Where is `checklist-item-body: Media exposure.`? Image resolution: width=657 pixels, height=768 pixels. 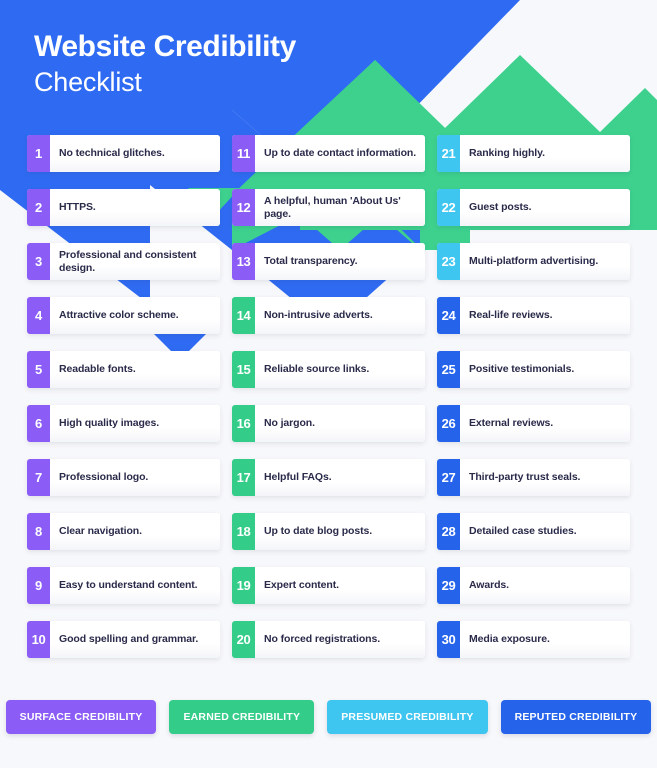
checklist-item-body: Media exposure. is located at coordinates (545, 639).